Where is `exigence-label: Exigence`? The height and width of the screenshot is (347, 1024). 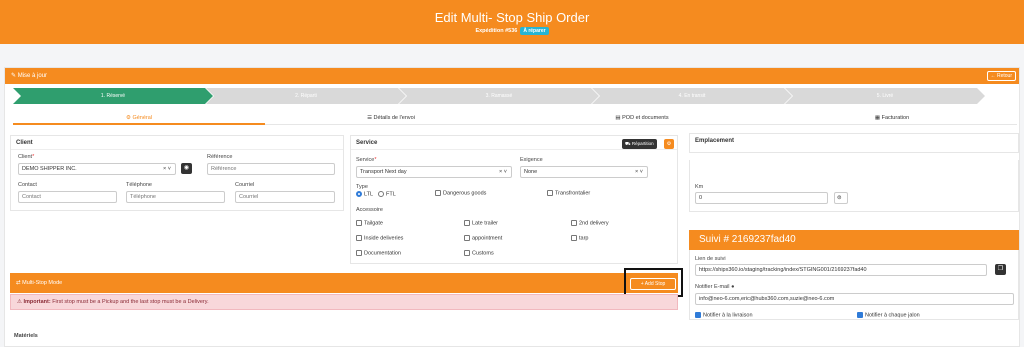
exigence-label: Exigence is located at coordinates (531, 160).